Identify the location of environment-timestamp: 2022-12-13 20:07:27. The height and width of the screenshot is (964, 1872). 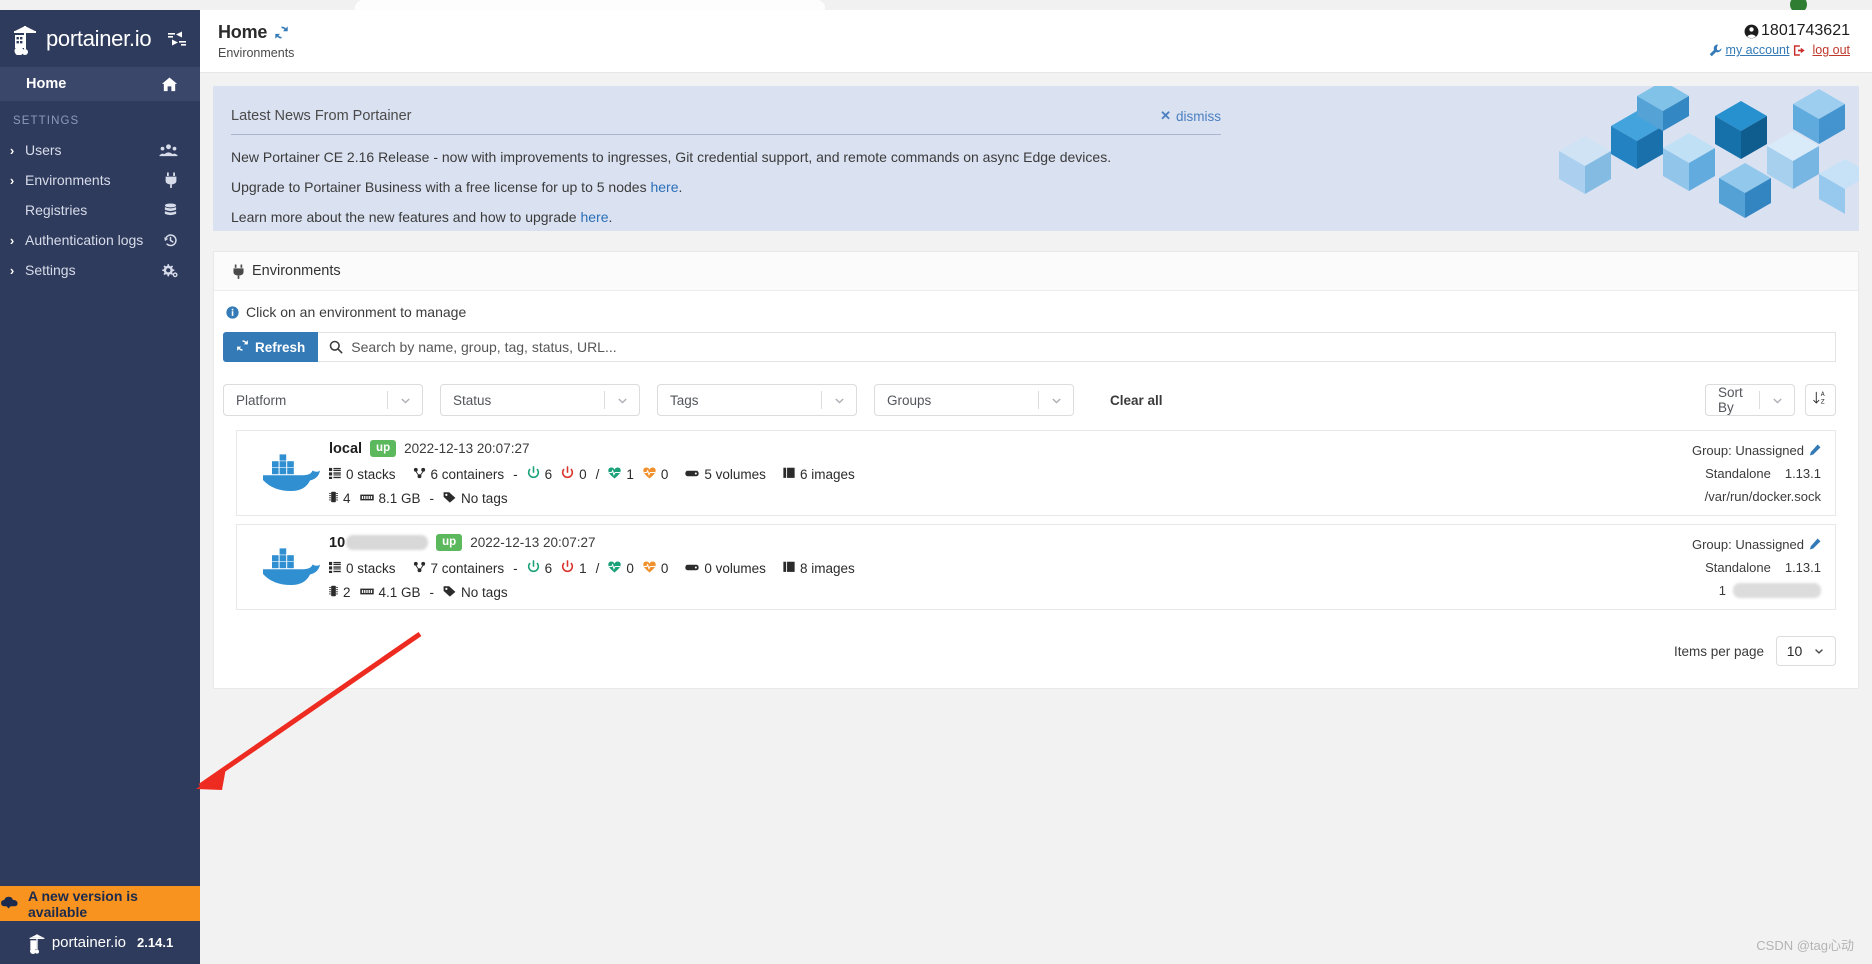
(533, 542).